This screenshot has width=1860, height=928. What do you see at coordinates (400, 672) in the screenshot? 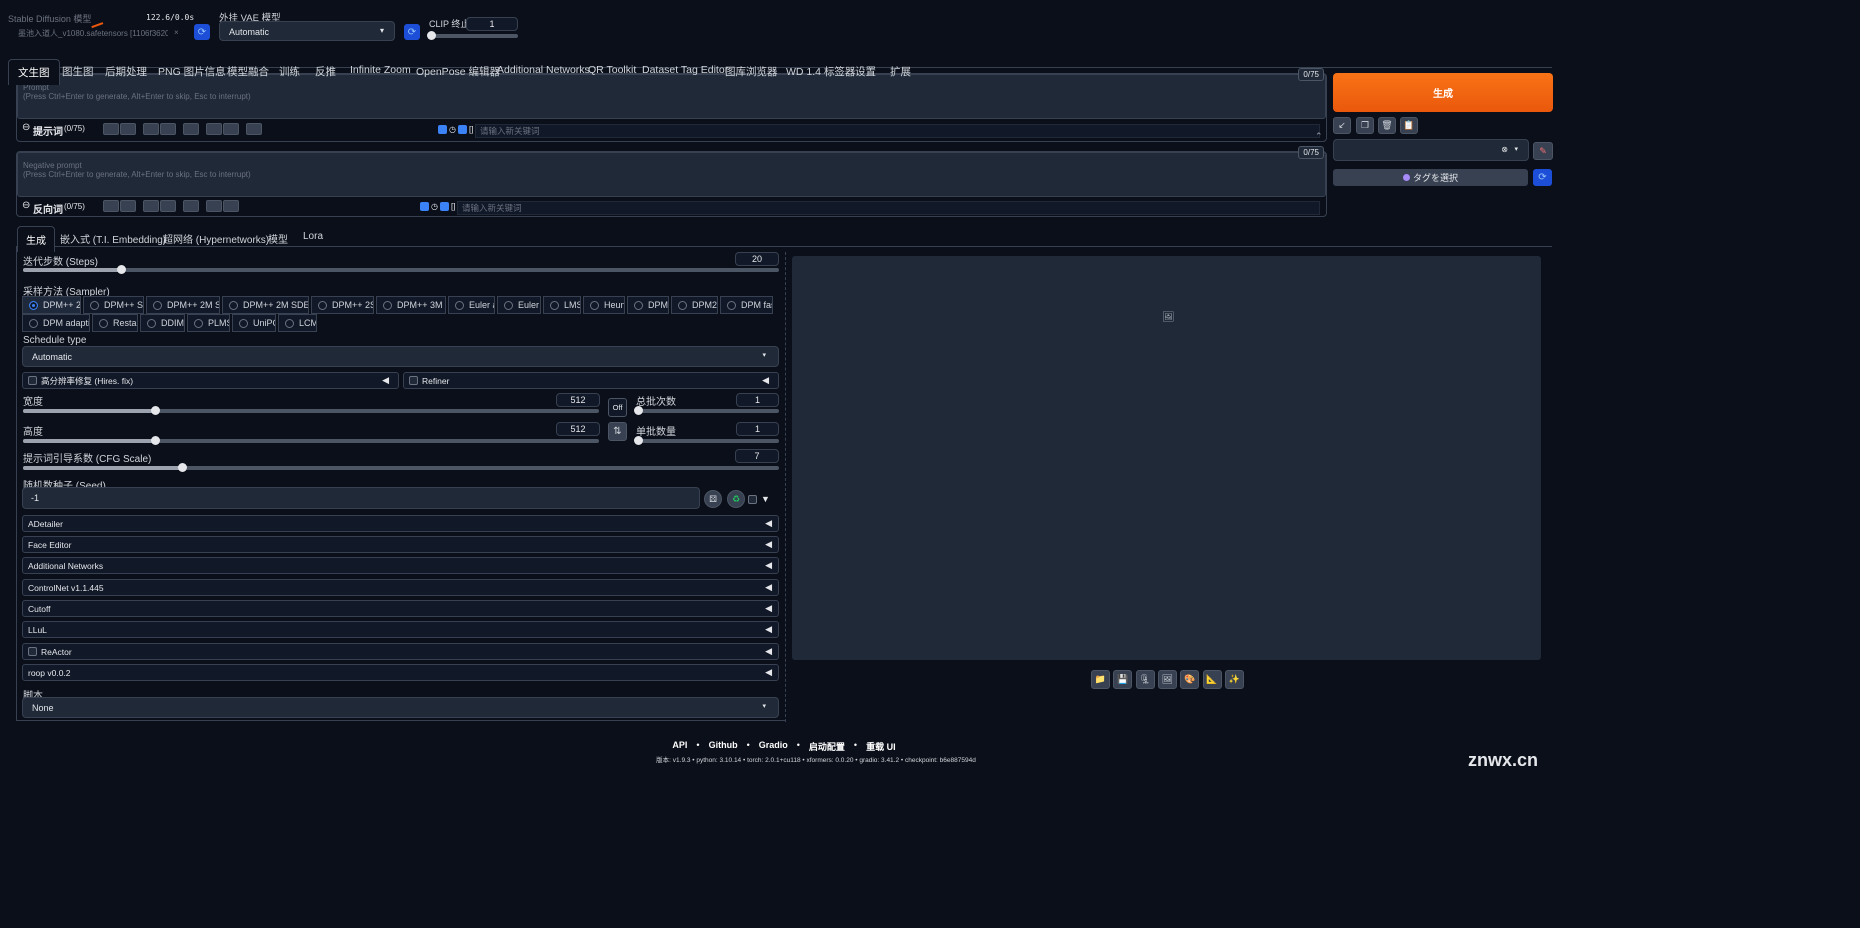
I see `accordion-roop-v0-0-2: roop v0.0.2 ◀` at bounding box center [400, 672].